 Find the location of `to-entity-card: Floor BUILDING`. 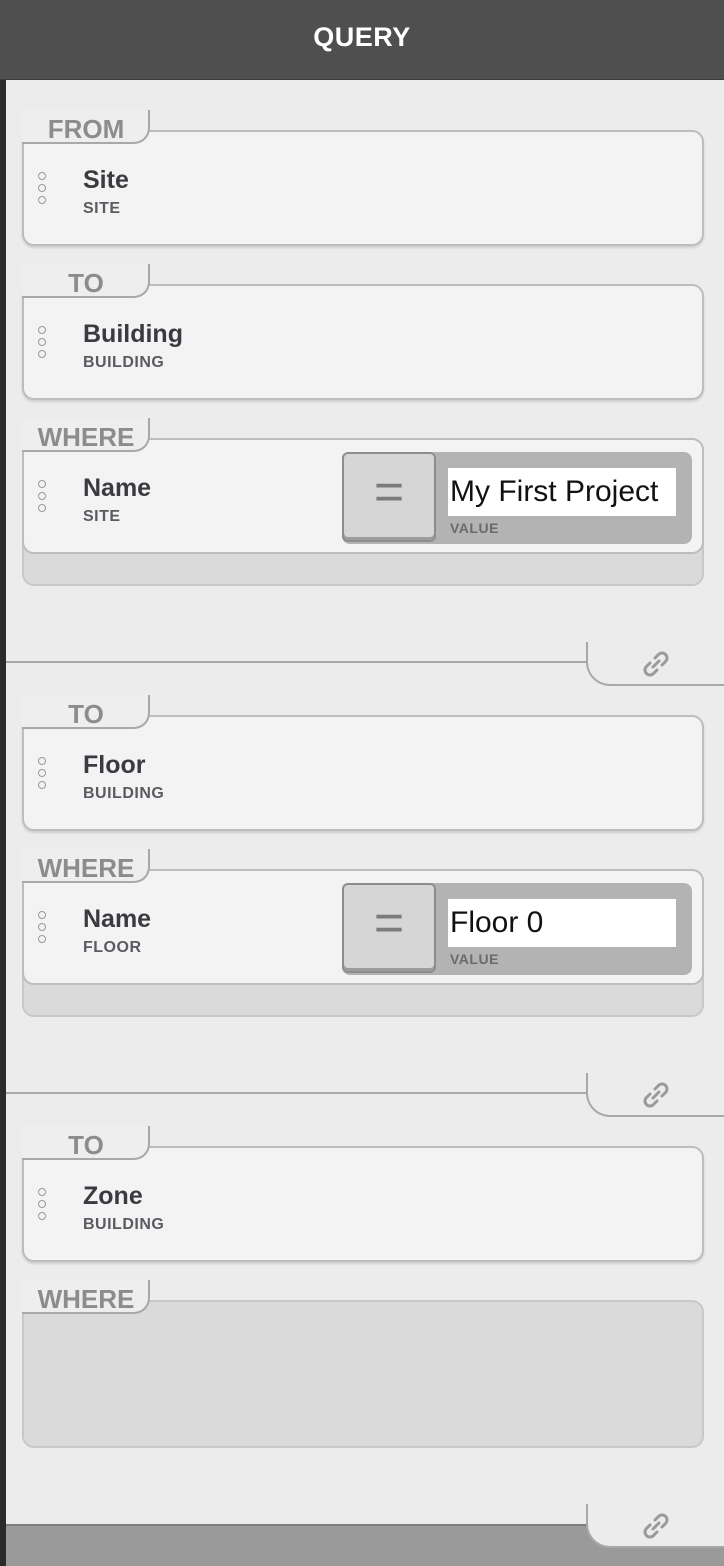

to-entity-card: Floor BUILDING is located at coordinates (363, 773).